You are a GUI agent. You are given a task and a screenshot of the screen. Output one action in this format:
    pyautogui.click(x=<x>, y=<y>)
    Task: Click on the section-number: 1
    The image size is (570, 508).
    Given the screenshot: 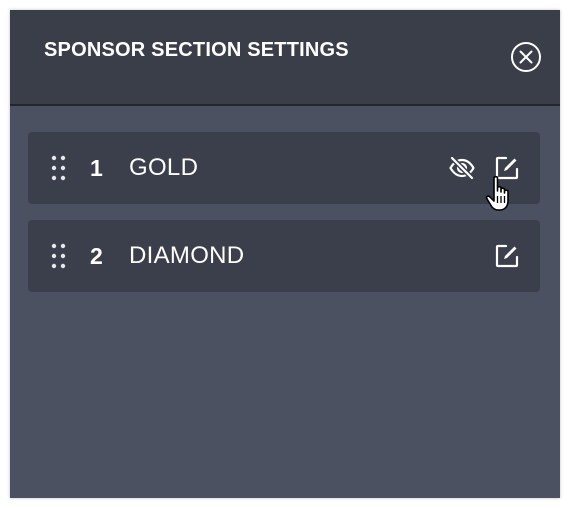 What is the action you would take?
    pyautogui.click(x=96, y=168)
    